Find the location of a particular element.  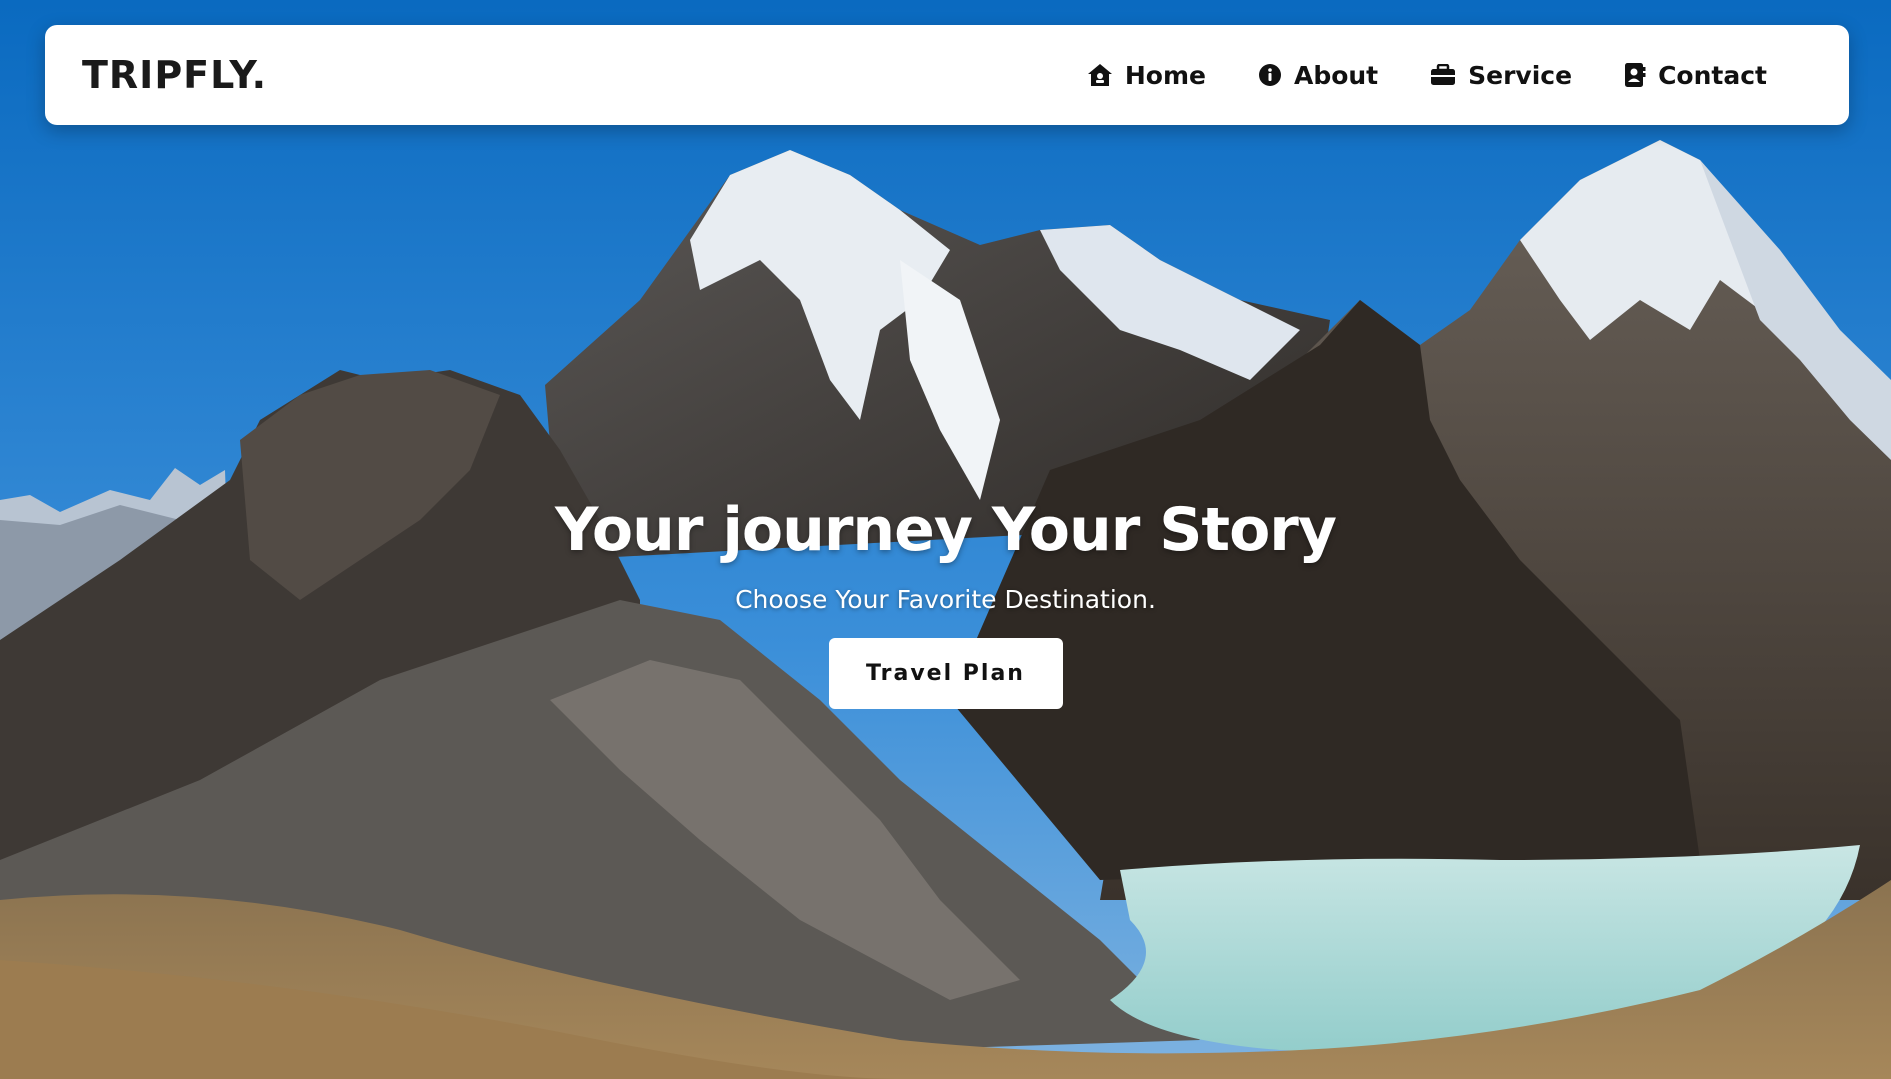

top-navbar: TRIPFLY. Home About Service Contact is located at coordinates (947, 75).